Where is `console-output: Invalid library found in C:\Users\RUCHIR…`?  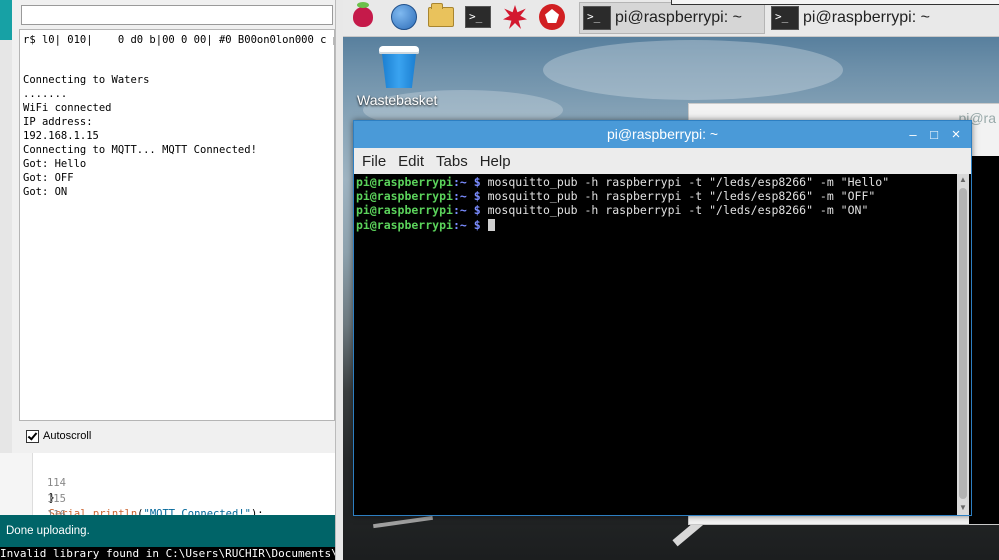
console-output: Invalid library found in C:\Users\RUCHIR… is located at coordinates (167, 553).